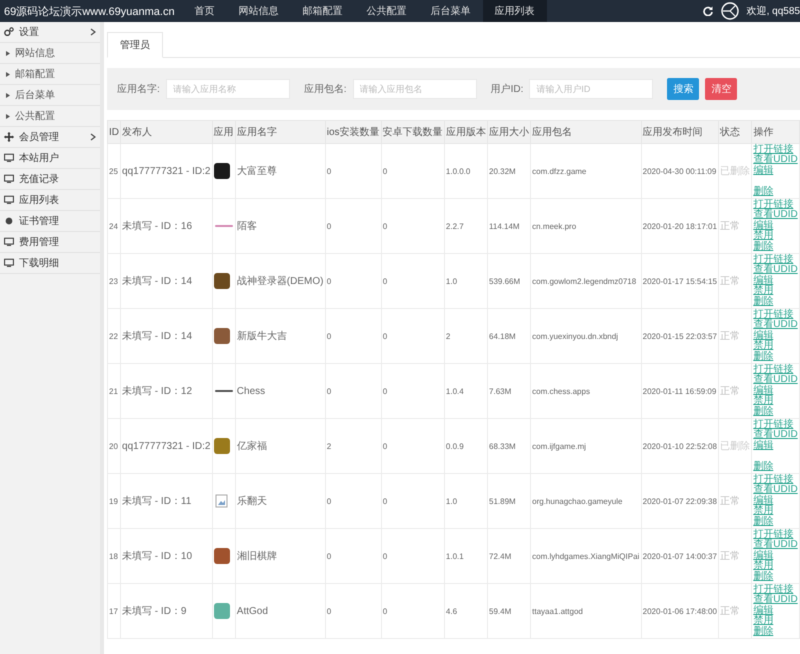 Image resolution: width=800 pixels, height=654 pixels. What do you see at coordinates (50, 53) in the screenshot?
I see `sidebar-subitem: 网站信息` at bounding box center [50, 53].